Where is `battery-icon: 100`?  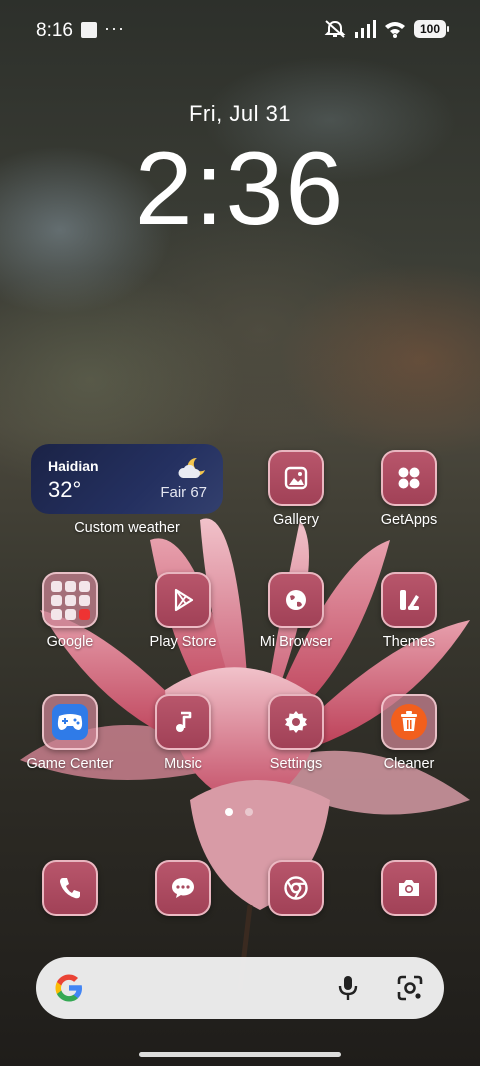 battery-icon: 100 is located at coordinates (431, 29).